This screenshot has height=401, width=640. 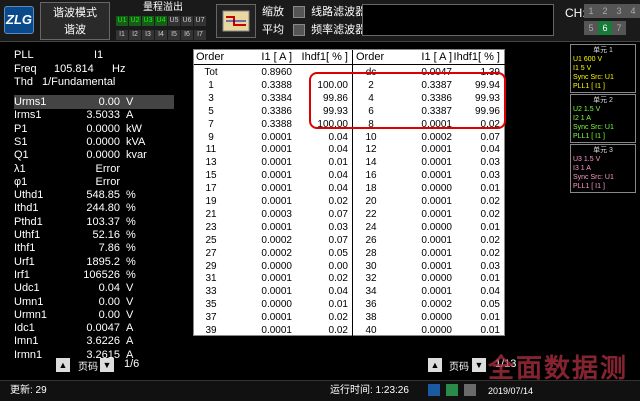 I want to click on channel-button: 6, so click(x=605, y=28).